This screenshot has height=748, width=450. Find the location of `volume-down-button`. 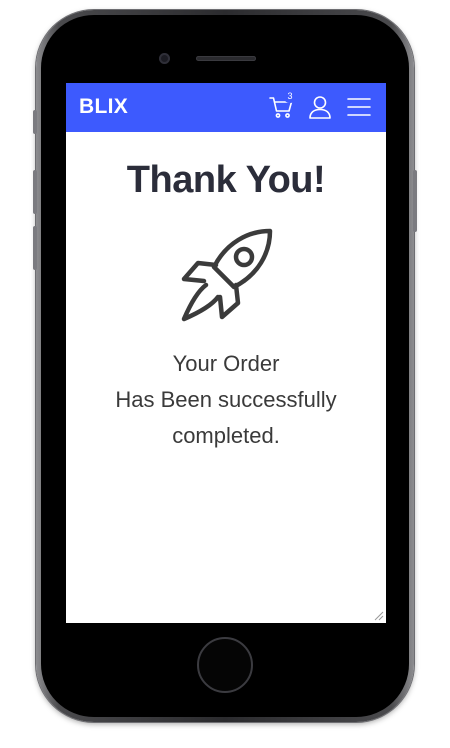

volume-down-button is located at coordinates (35, 248).